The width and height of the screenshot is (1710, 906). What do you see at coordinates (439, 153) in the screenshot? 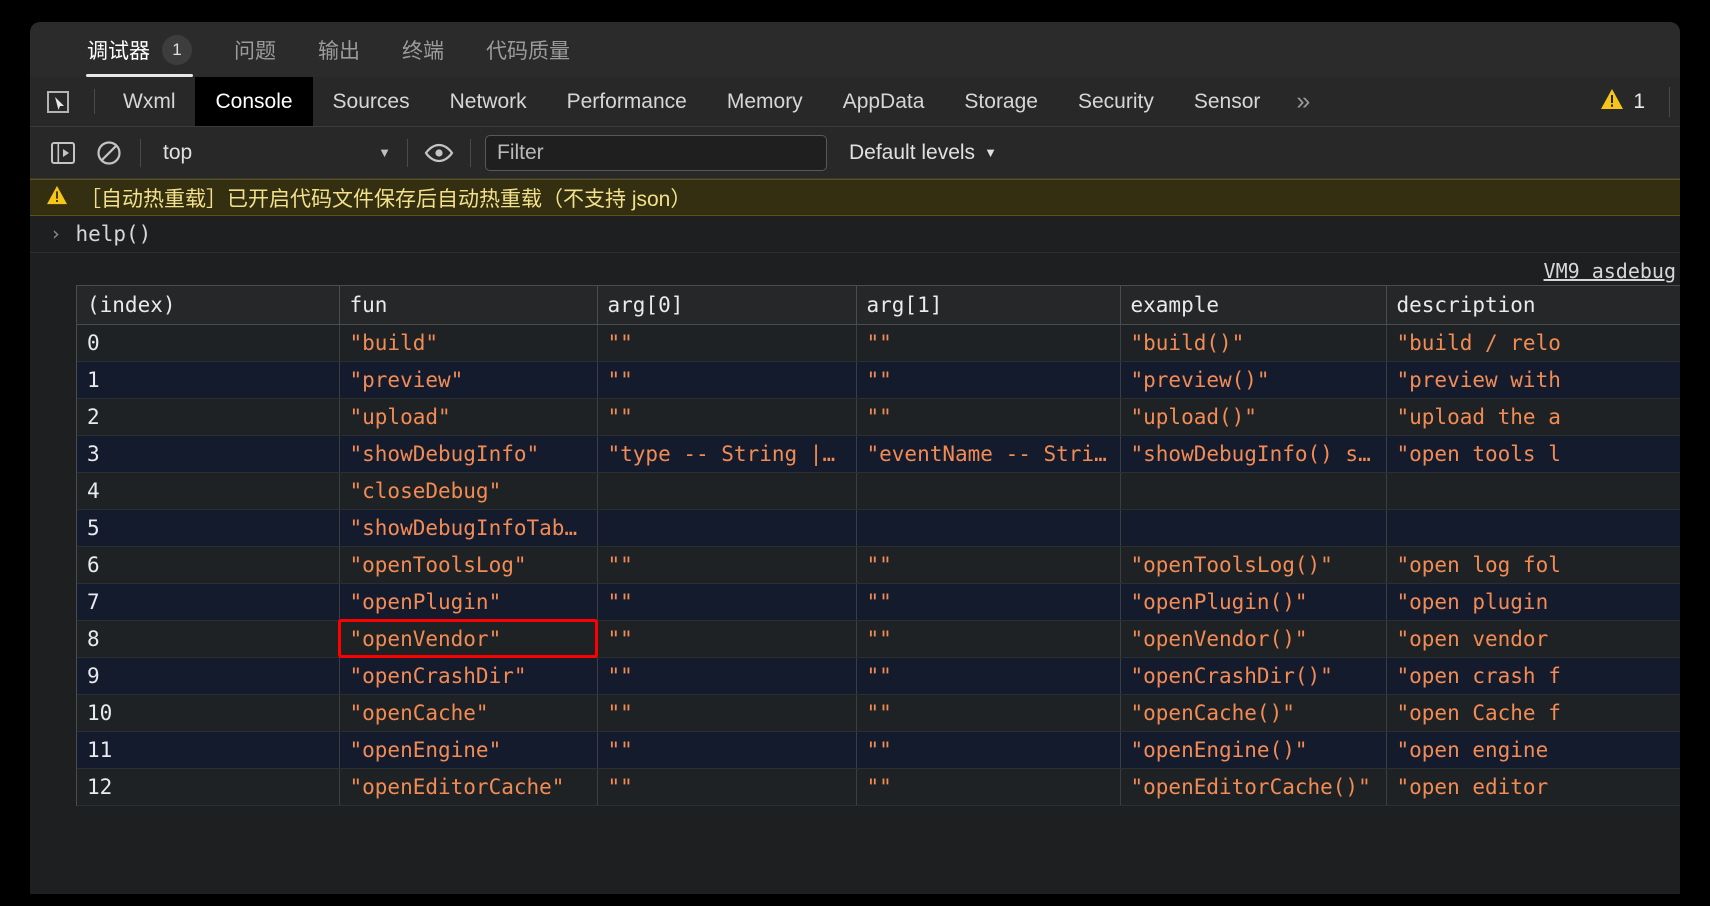
I see `live-expression-eye-icon` at bounding box center [439, 153].